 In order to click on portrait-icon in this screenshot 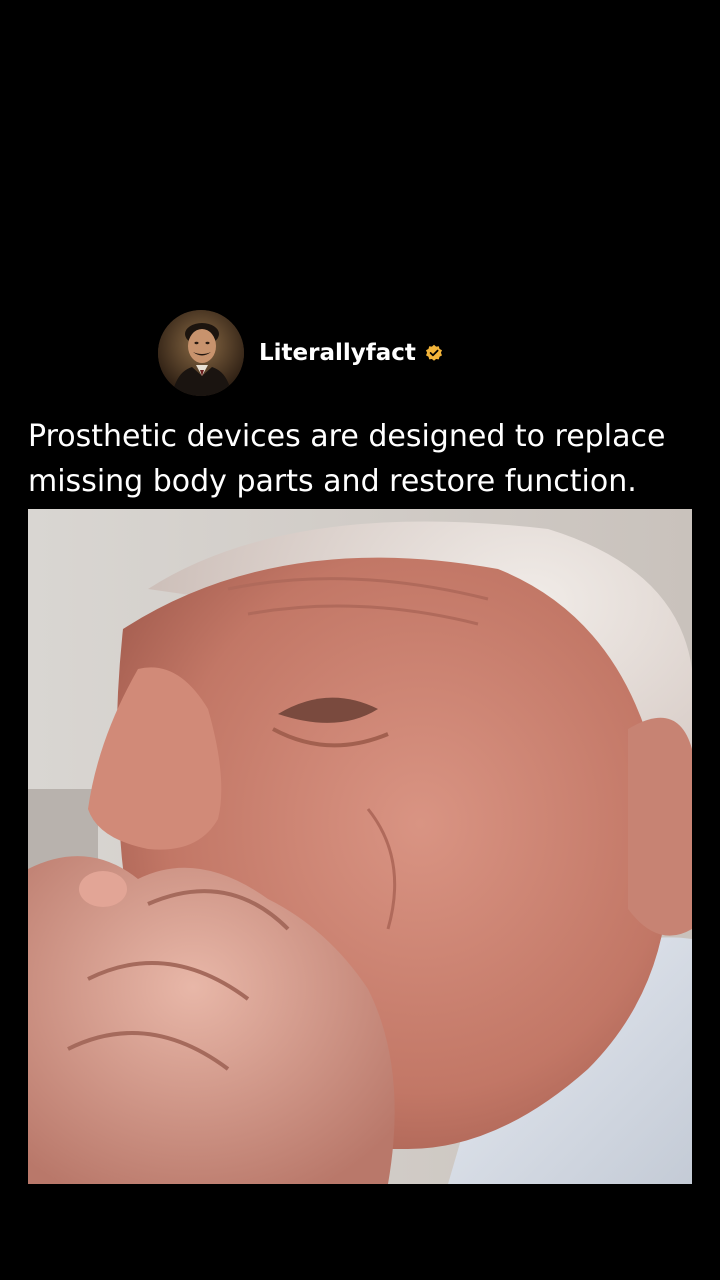, I will do `click(201, 353)`.